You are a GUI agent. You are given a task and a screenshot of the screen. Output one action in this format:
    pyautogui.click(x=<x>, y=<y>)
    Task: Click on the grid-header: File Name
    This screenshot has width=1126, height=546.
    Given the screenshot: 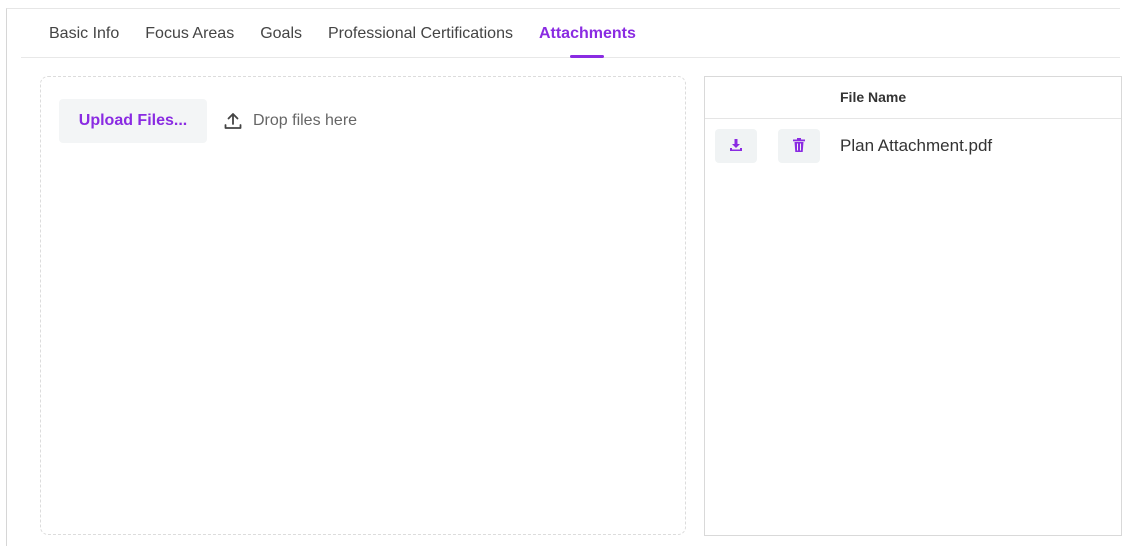 What is the action you would take?
    pyautogui.click(x=913, y=98)
    